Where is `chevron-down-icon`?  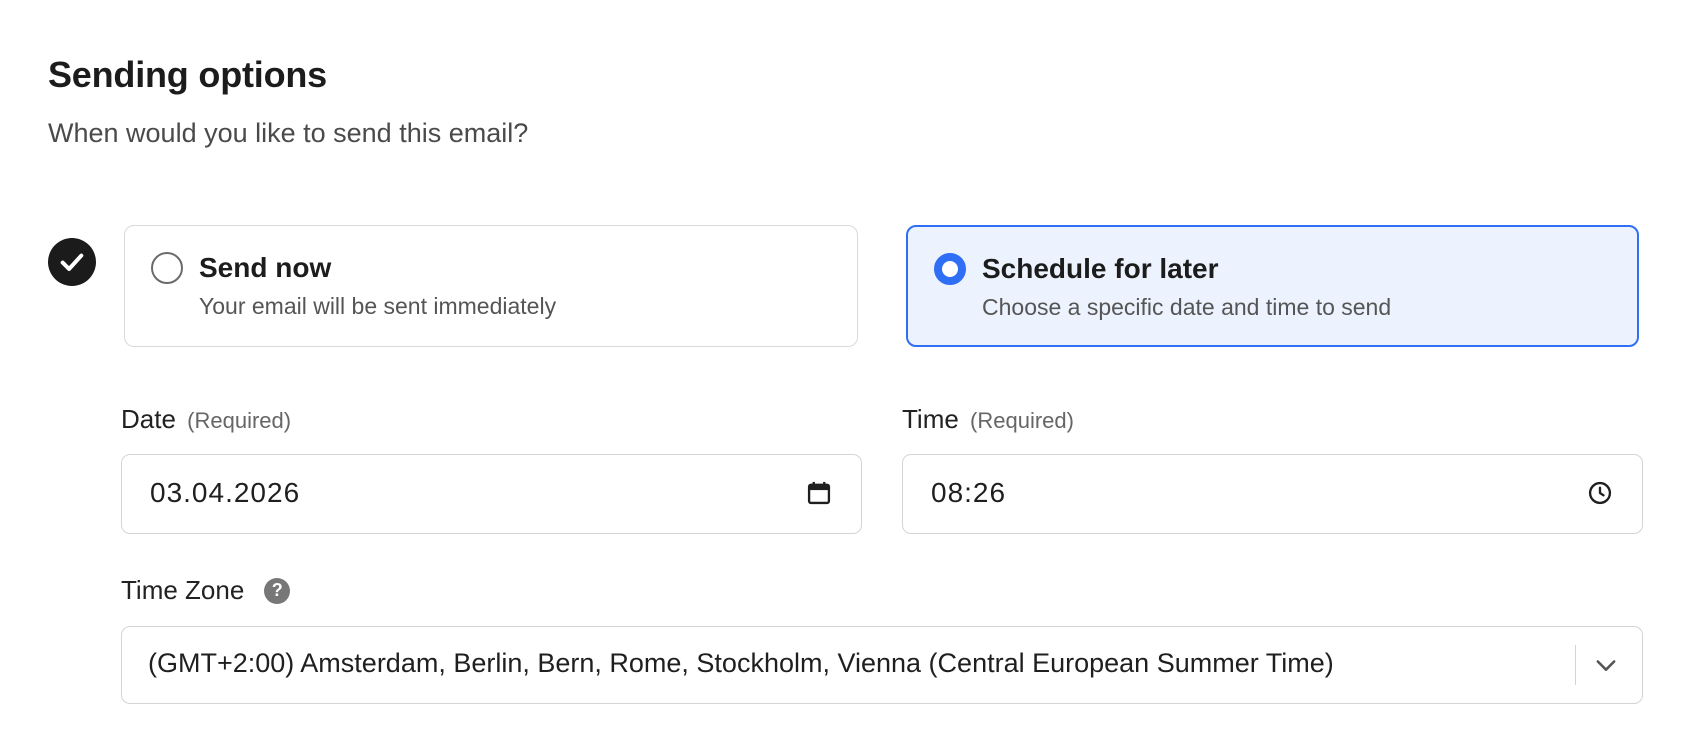
chevron-down-icon is located at coordinates (1606, 665).